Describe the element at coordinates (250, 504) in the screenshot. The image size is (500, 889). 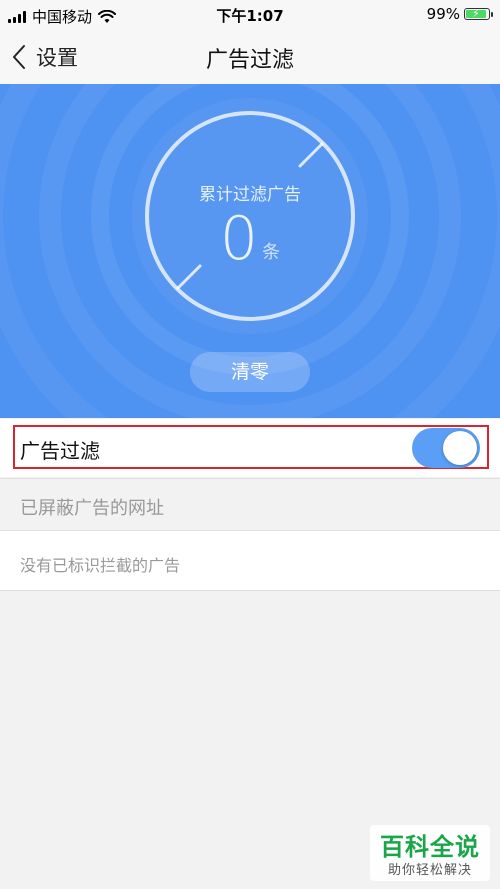
I see `blocked-urls-header: 已屏蔽广告的网址` at that location.